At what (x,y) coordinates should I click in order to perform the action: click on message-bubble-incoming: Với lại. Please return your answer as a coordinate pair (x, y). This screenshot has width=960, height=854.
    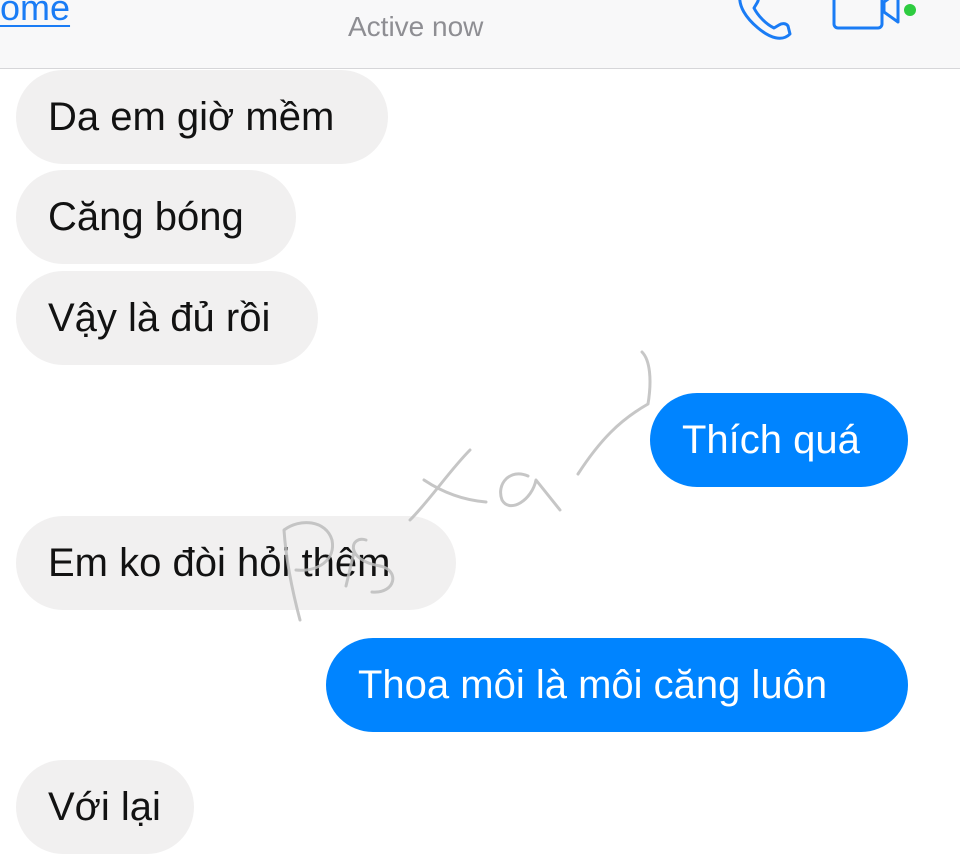
    Looking at the image, I should click on (105, 807).